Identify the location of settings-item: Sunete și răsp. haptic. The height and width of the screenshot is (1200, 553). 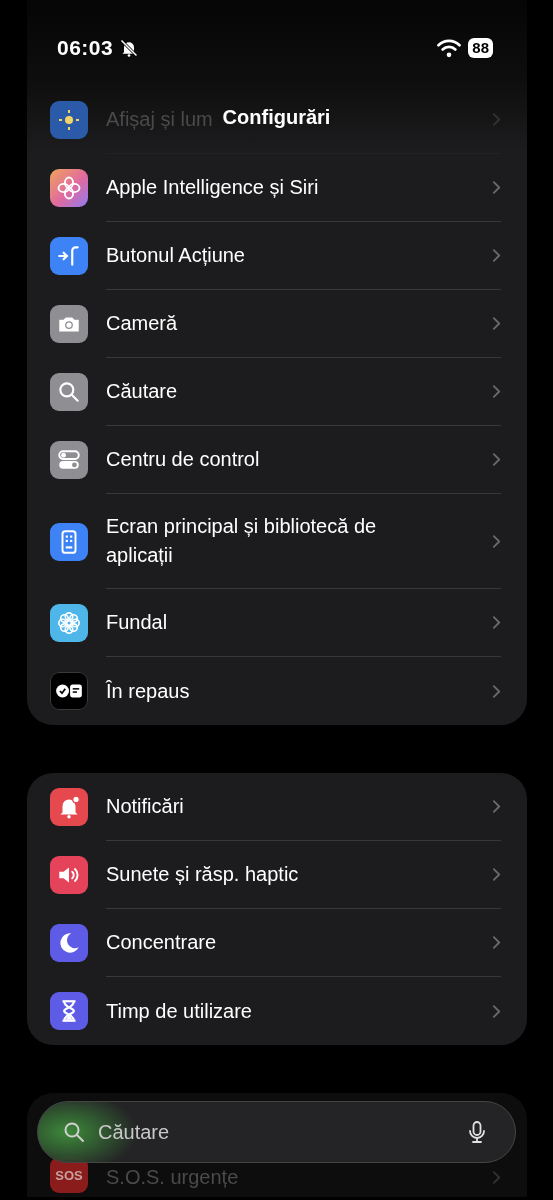
(202, 874).